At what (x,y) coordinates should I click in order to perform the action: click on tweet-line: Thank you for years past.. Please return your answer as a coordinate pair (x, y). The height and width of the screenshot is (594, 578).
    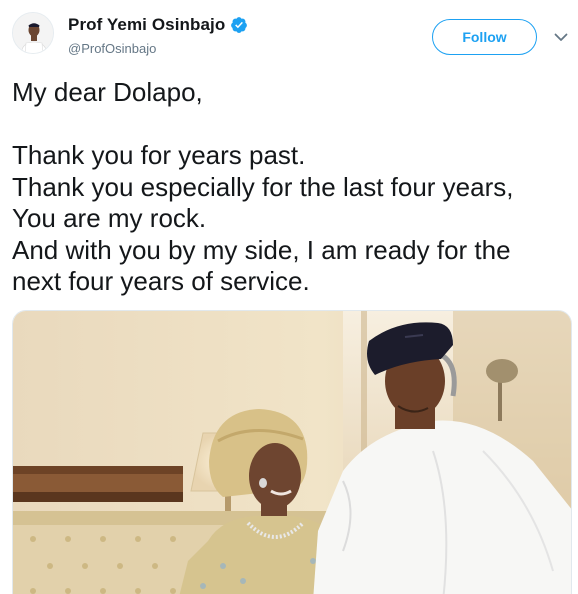
    Looking at the image, I should click on (159, 155).